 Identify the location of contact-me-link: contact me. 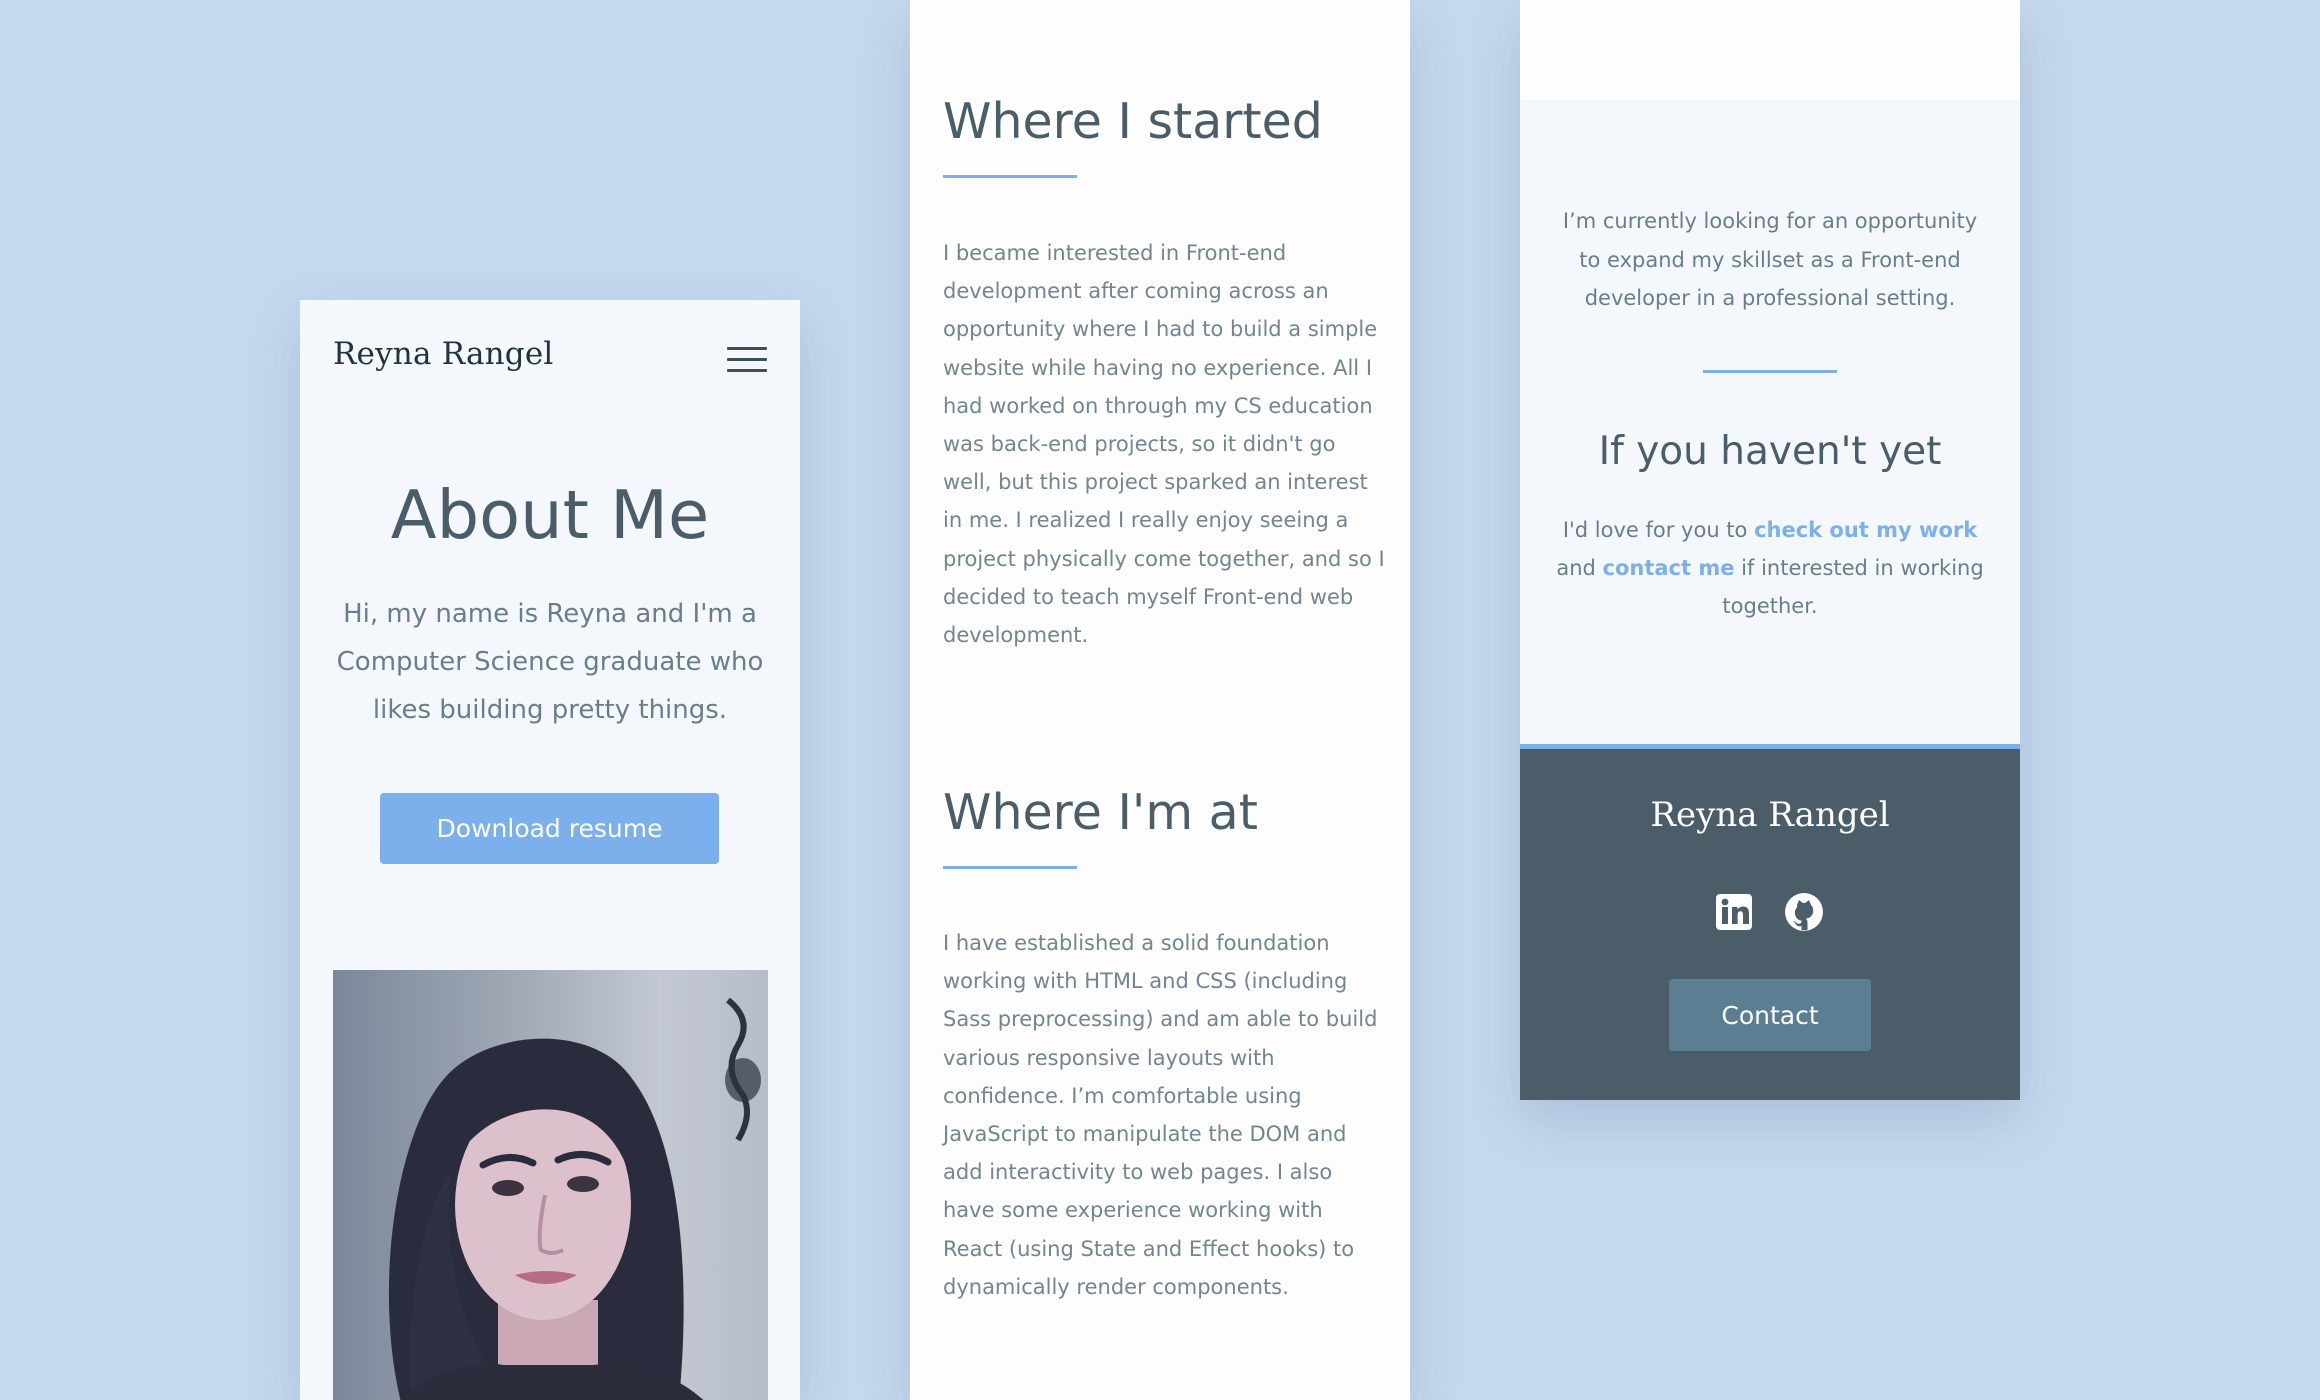
(1669, 568).